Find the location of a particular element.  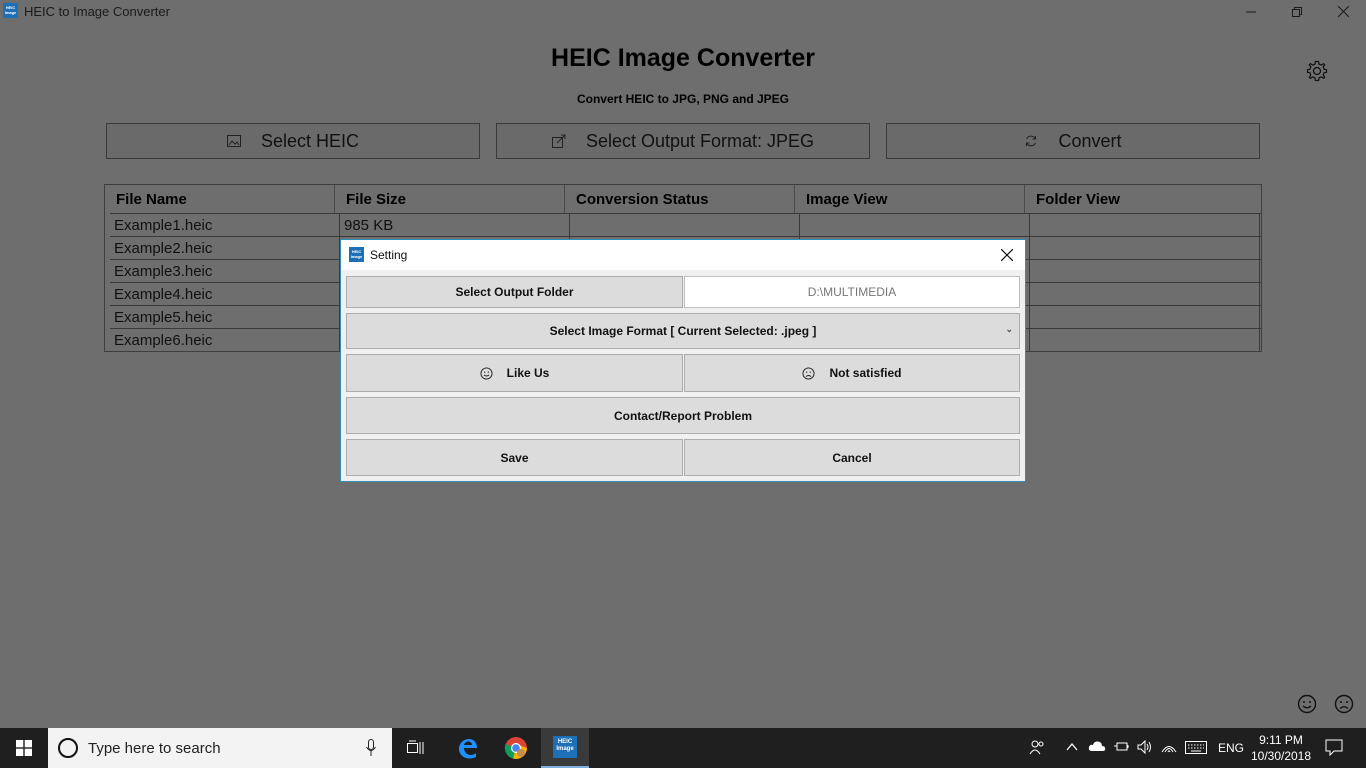

column-header-folder-view: Folder View is located at coordinates (1140, 199).